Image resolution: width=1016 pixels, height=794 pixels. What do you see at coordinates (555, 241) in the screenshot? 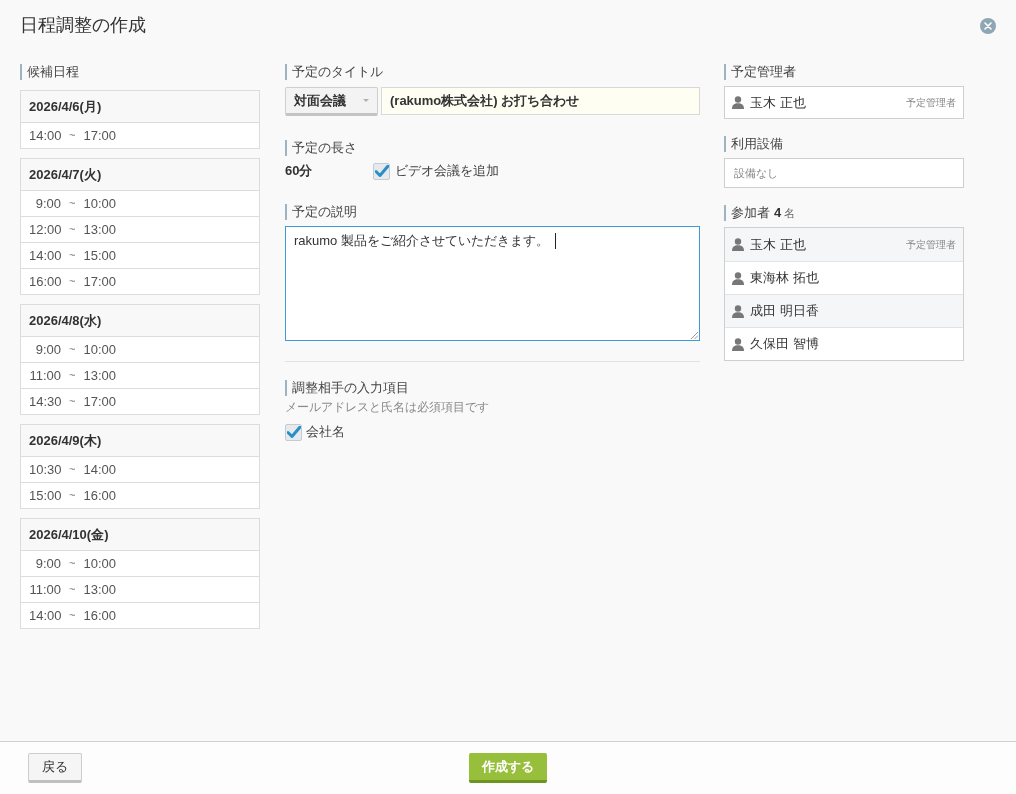
I see `text-cursor-icon` at bounding box center [555, 241].